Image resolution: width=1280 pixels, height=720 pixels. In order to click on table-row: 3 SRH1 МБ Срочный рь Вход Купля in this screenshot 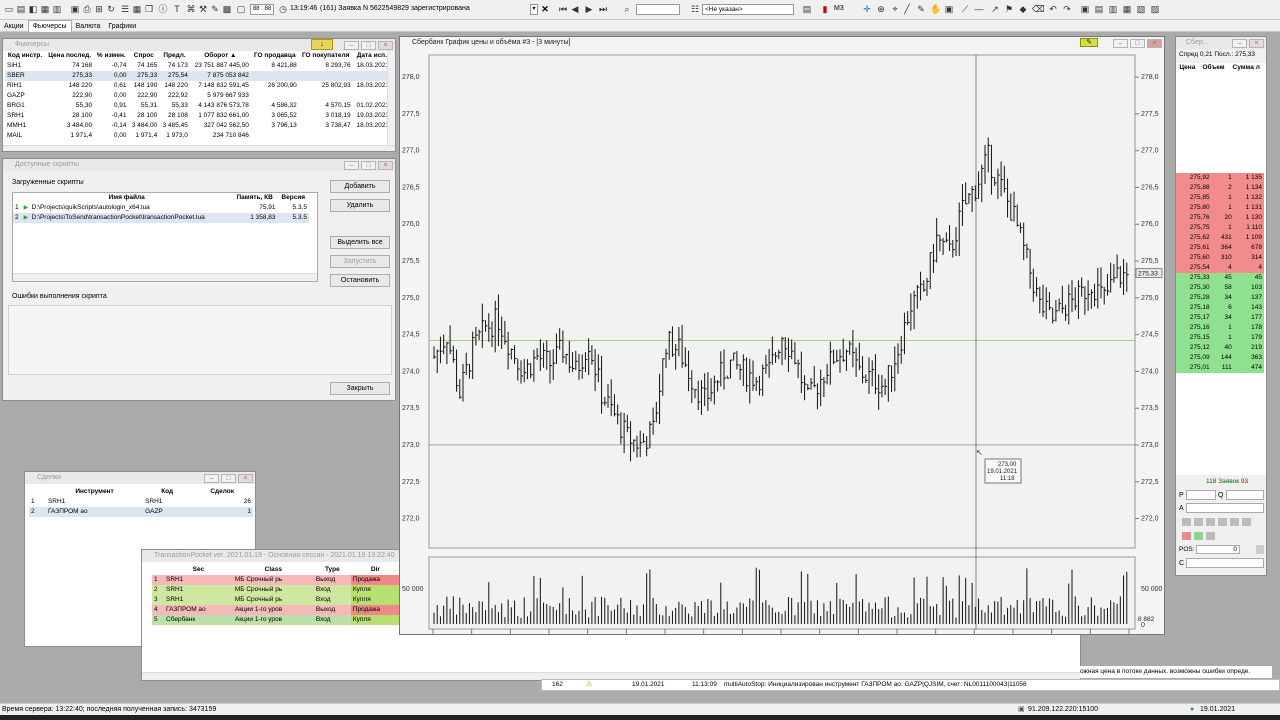, I will do `click(276, 600)`.